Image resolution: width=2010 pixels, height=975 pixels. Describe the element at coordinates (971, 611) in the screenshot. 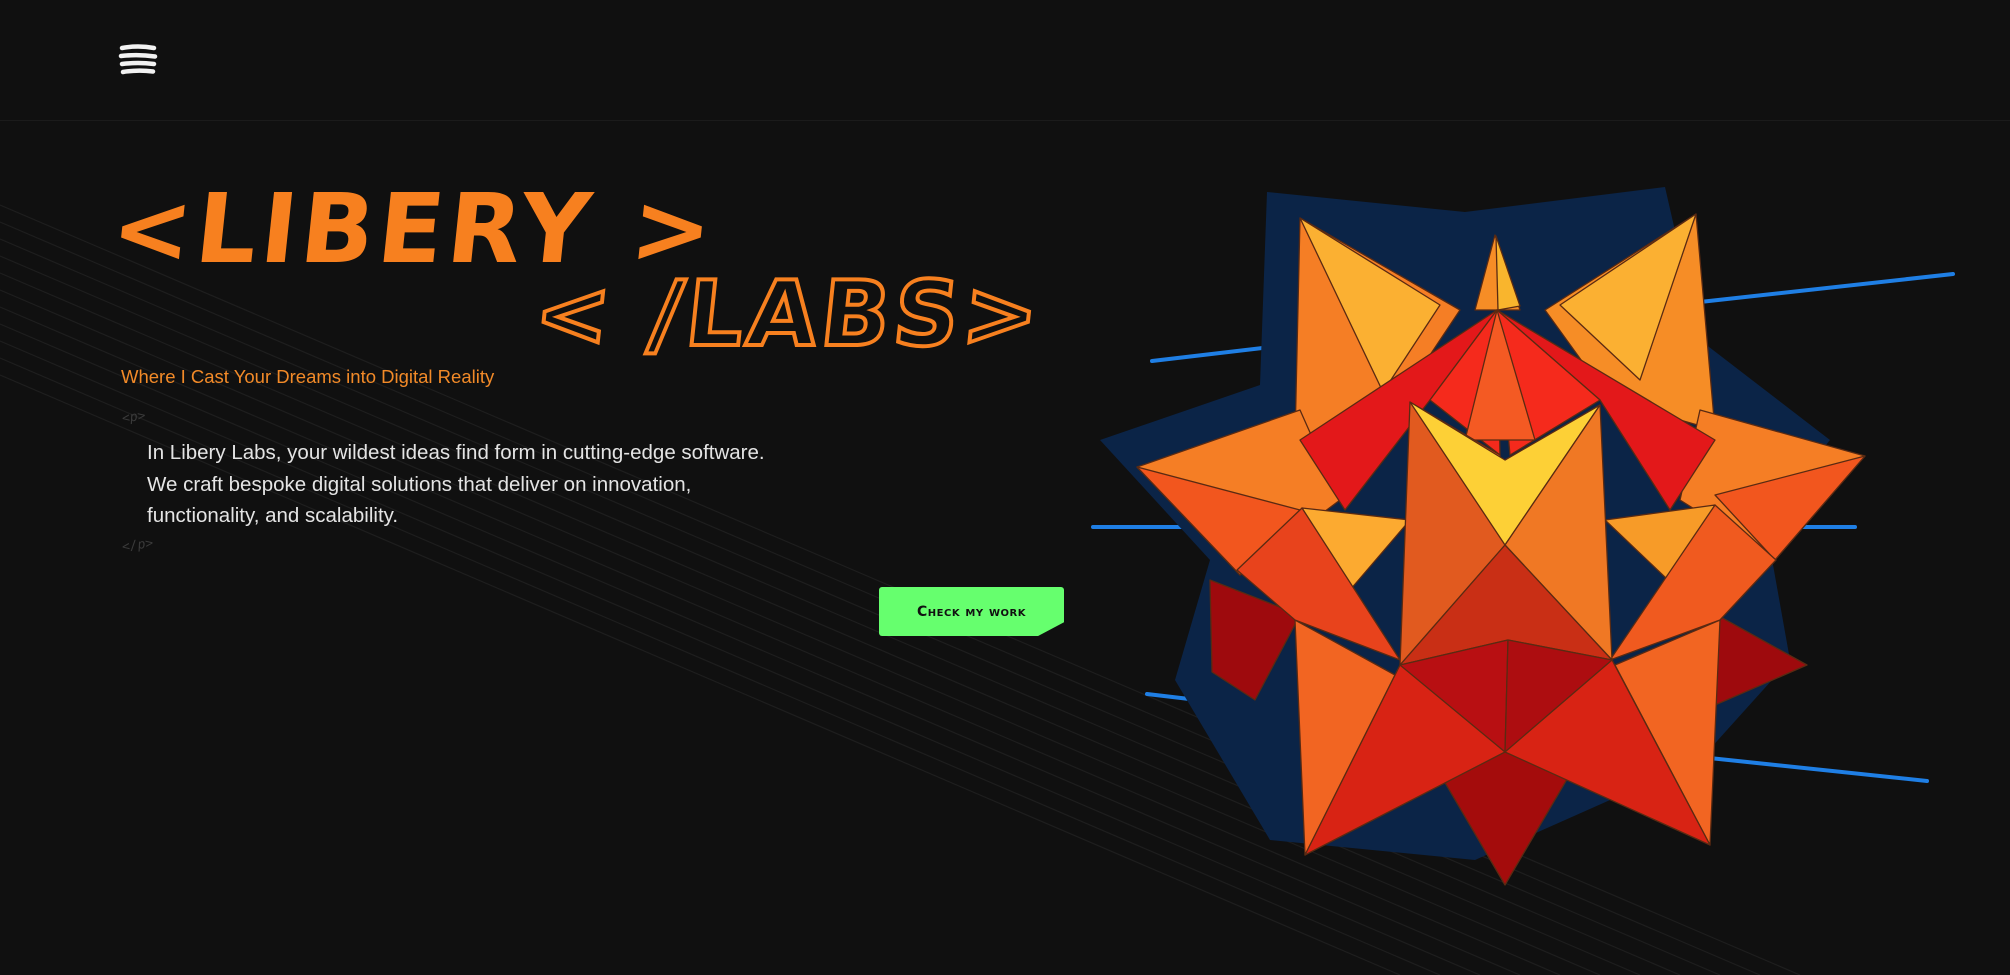

I see `check-my-work-button: Check my work` at that location.